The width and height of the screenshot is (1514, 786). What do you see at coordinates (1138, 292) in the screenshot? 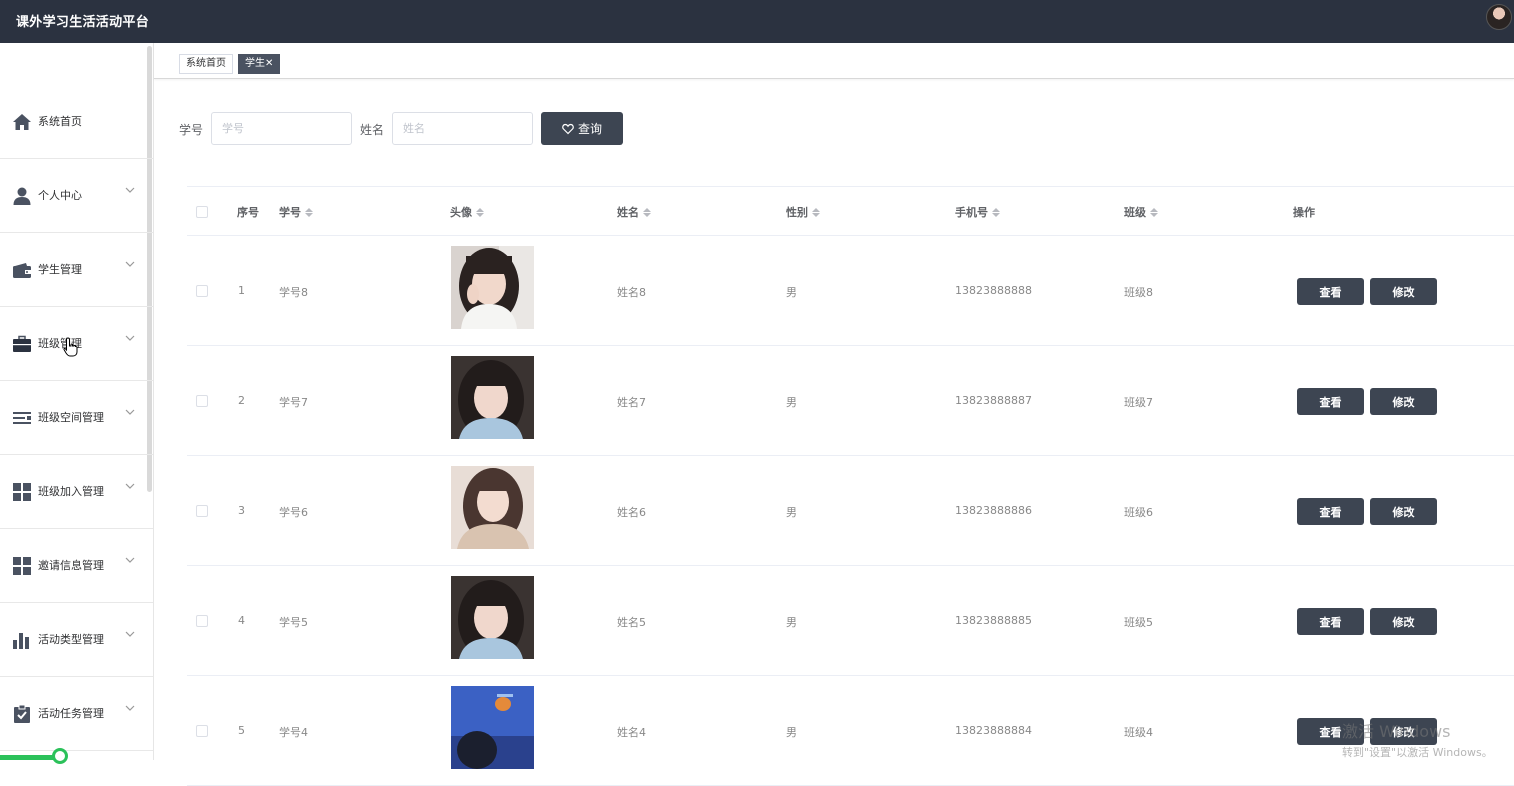
I see `cell-class: 班级8` at bounding box center [1138, 292].